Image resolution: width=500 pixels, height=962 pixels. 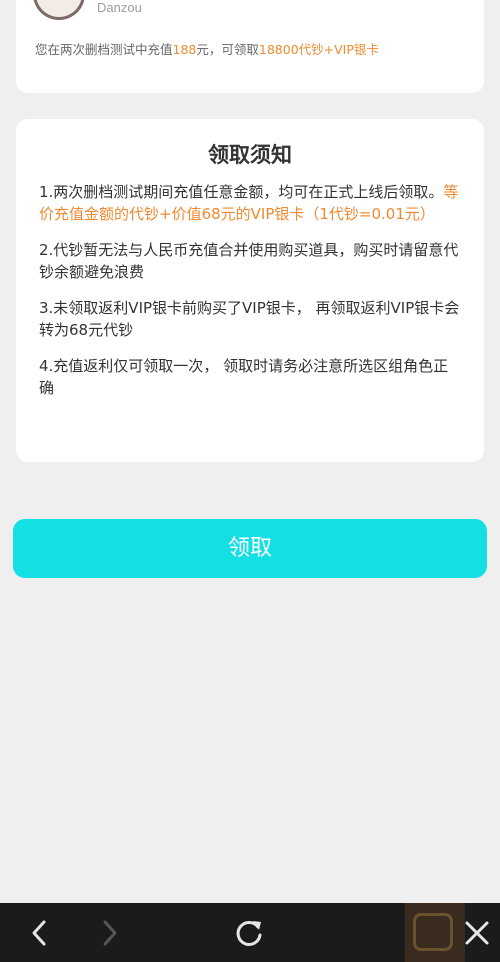 I want to click on avatar, so click(x=59, y=10).